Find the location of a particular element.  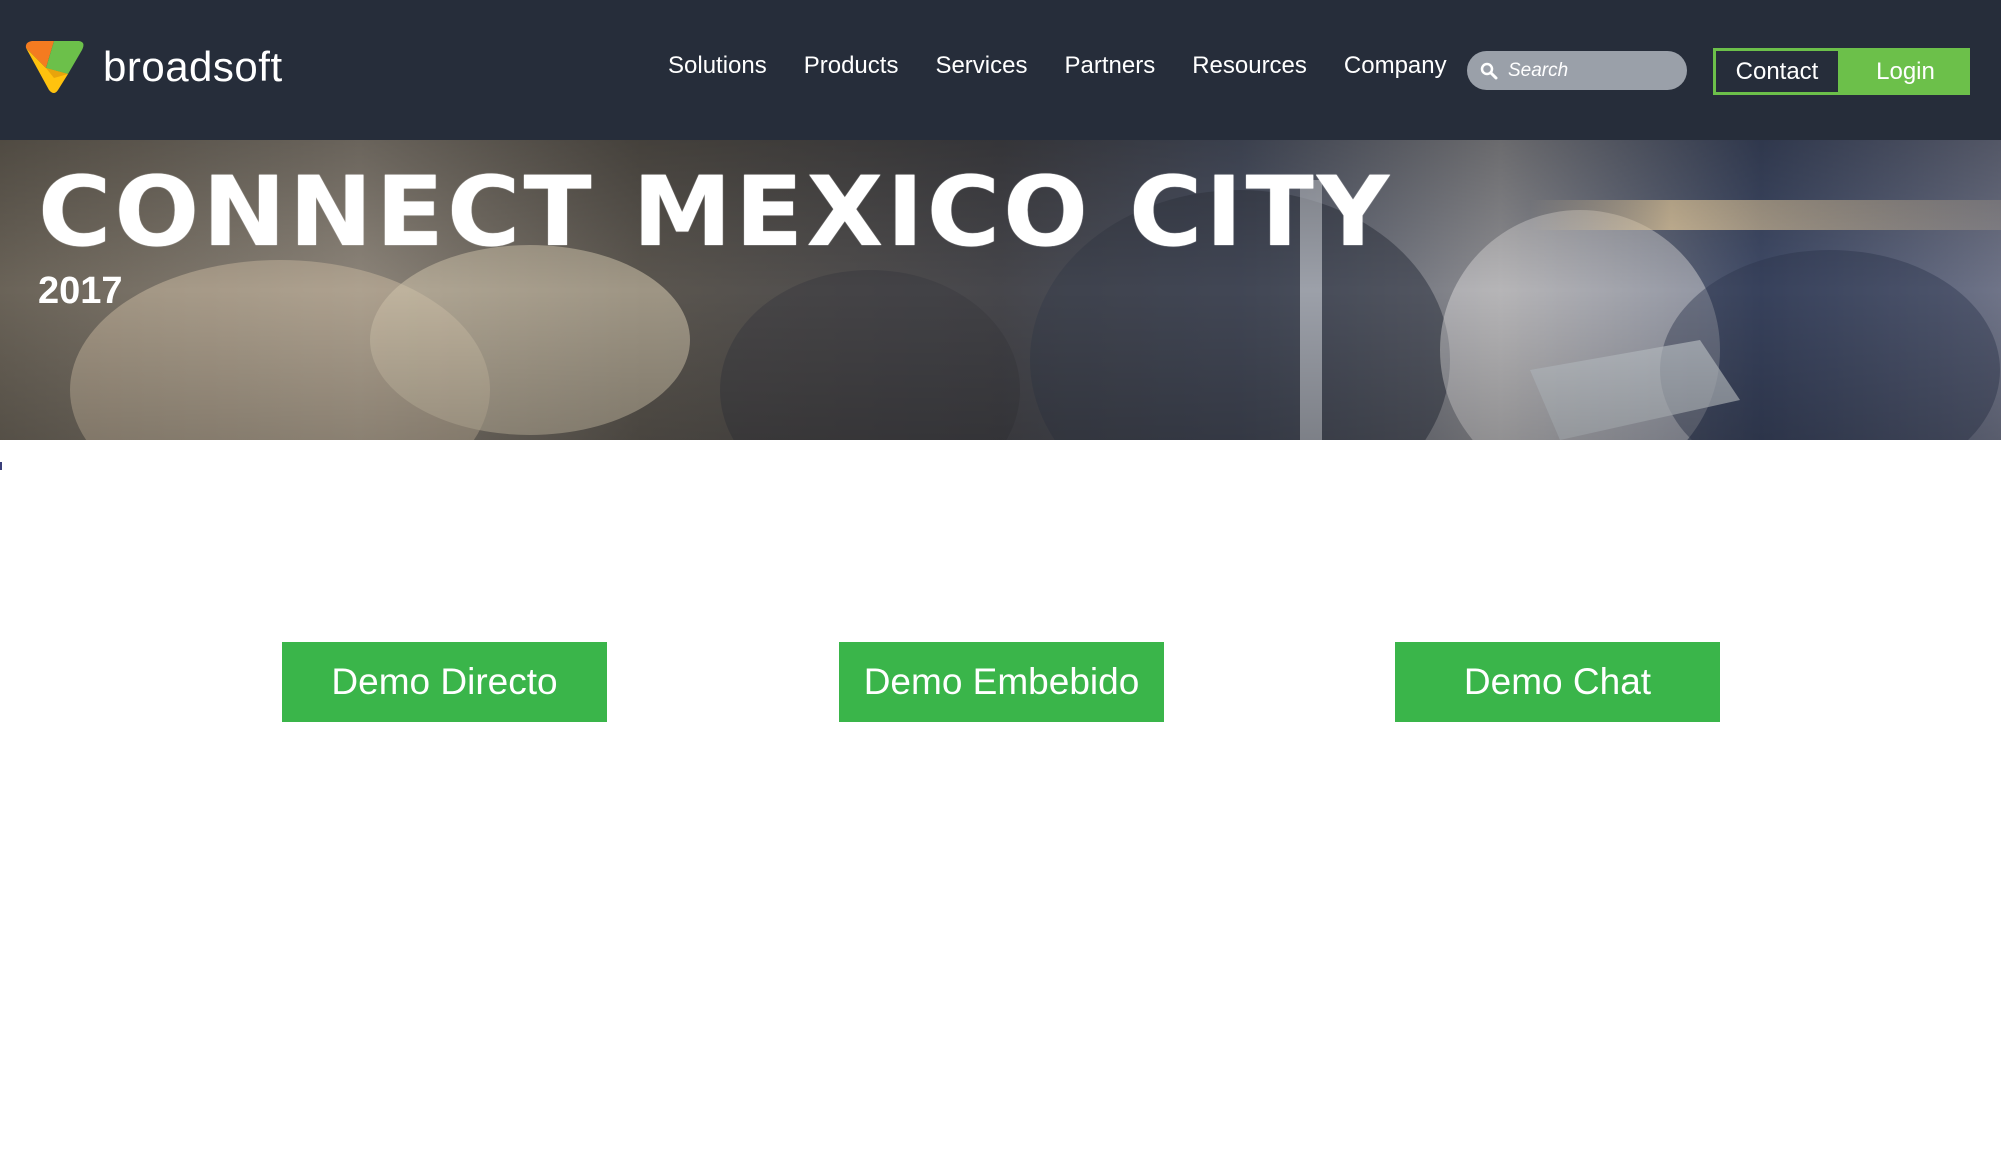

search-icon is located at coordinates (1489, 70).